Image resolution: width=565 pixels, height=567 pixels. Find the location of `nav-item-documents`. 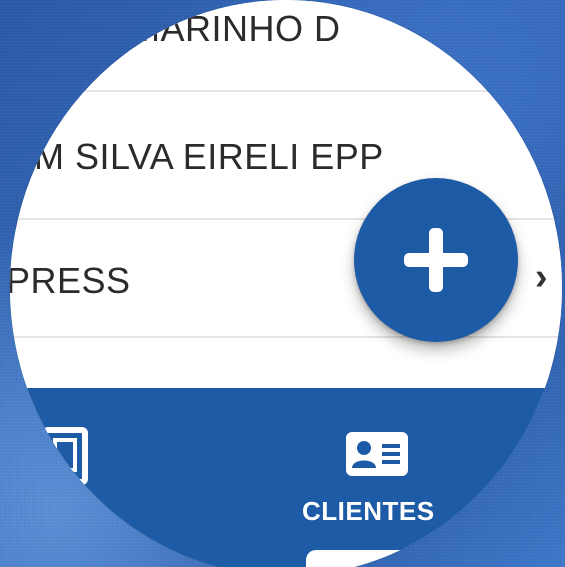

nav-item-documents is located at coordinates (66, 461).